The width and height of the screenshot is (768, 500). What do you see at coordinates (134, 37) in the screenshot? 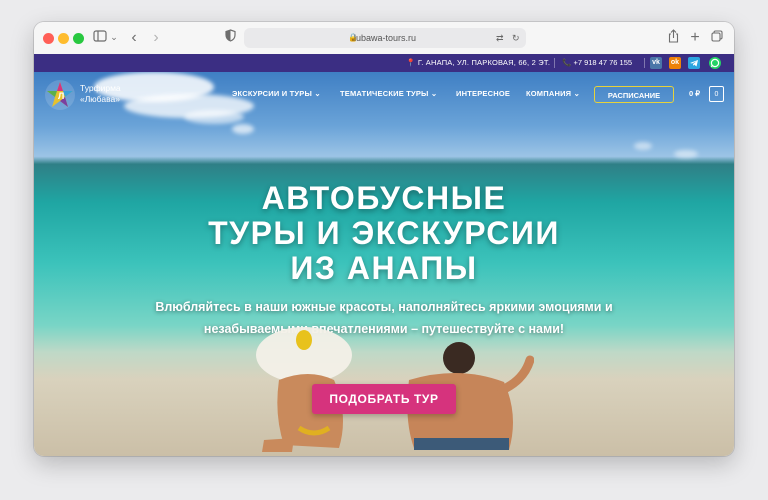
I see `back-icon: ‹` at bounding box center [134, 37].